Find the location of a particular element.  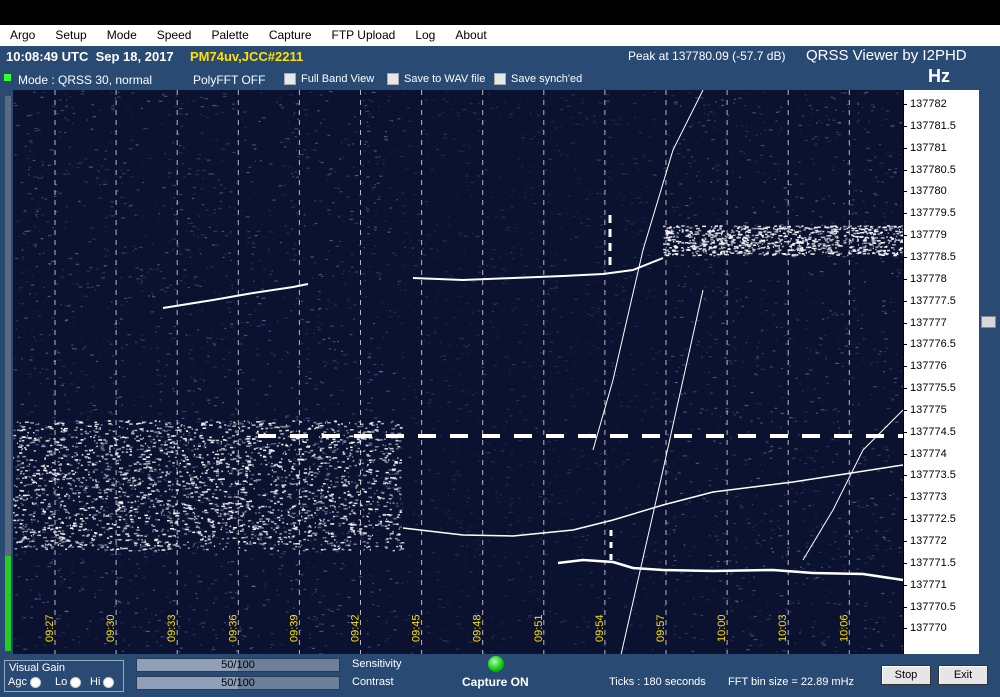

menu-palette: Palette is located at coordinates (229, 35).